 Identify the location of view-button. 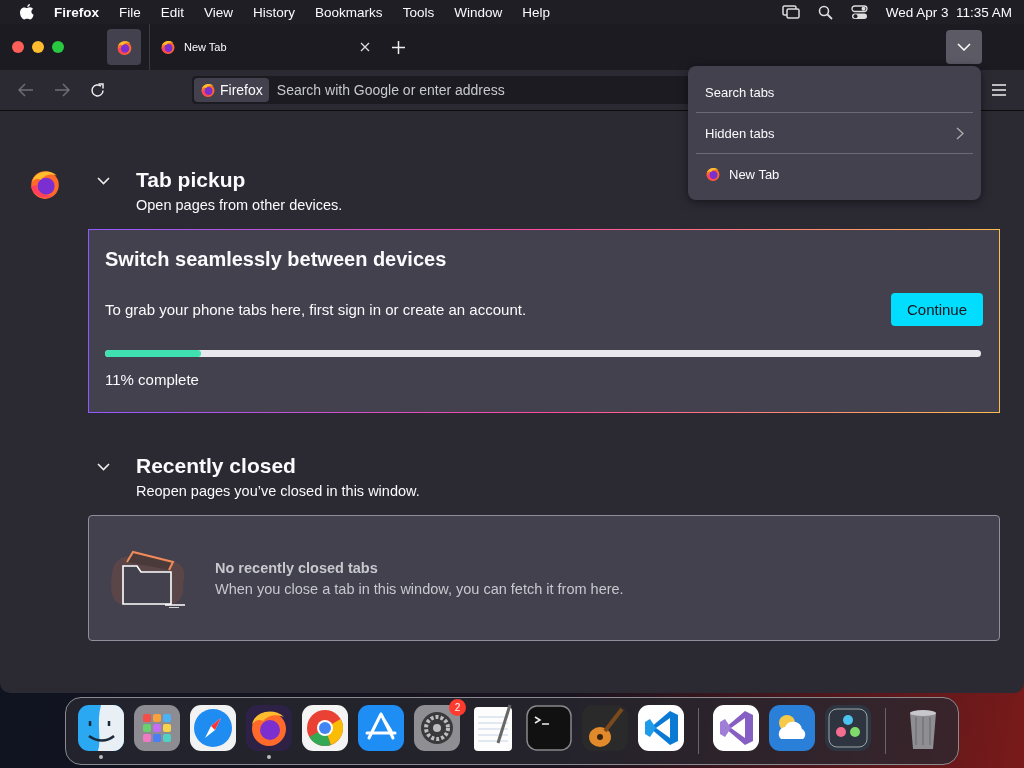
(124, 47).